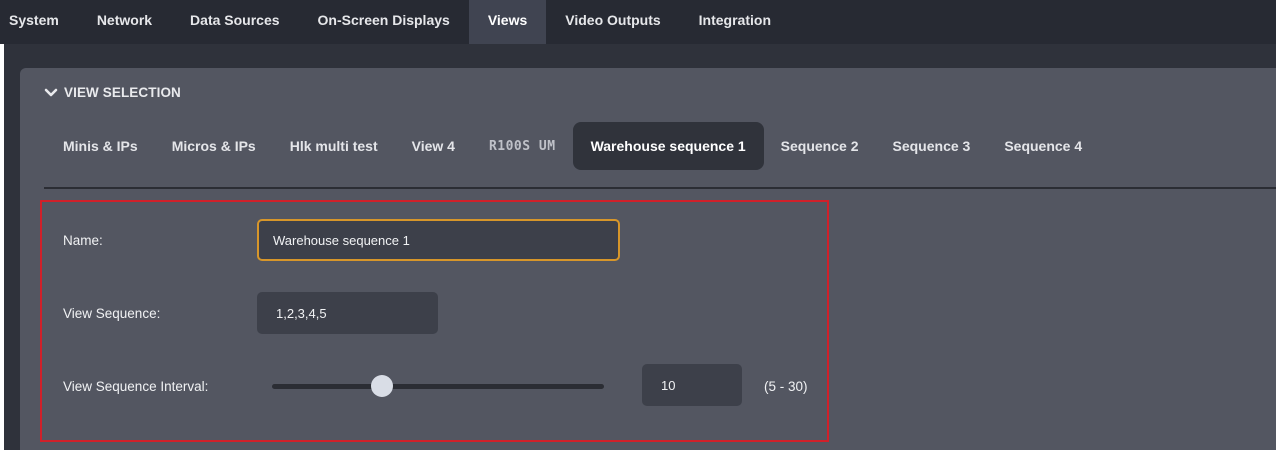 The height and width of the screenshot is (456, 1276). What do you see at coordinates (932, 146) in the screenshot?
I see `view-tab-sequence-3: Sequence 3` at bounding box center [932, 146].